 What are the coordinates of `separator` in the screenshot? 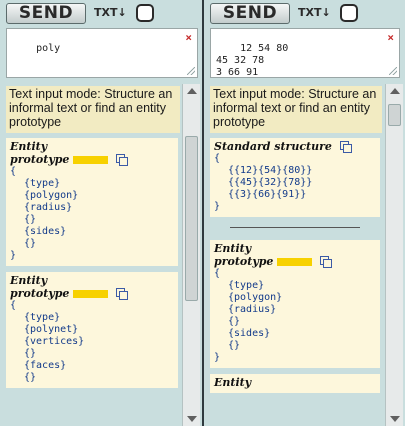 It's located at (295, 227).